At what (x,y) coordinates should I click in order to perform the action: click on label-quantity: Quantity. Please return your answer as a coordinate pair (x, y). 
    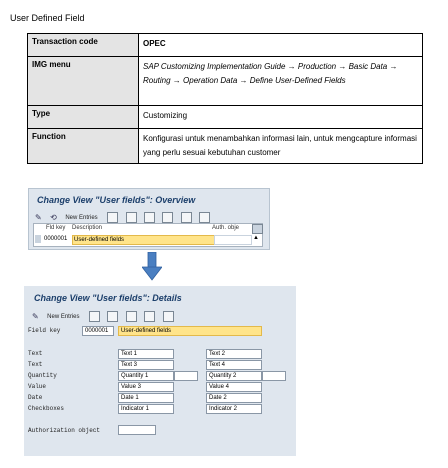
    Looking at the image, I should click on (42, 375).